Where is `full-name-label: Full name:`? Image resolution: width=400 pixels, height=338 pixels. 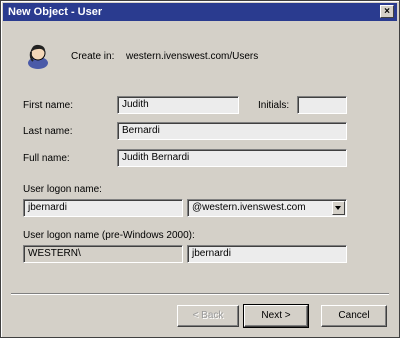 full-name-label: Full name: is located at coordinates (46, 158).